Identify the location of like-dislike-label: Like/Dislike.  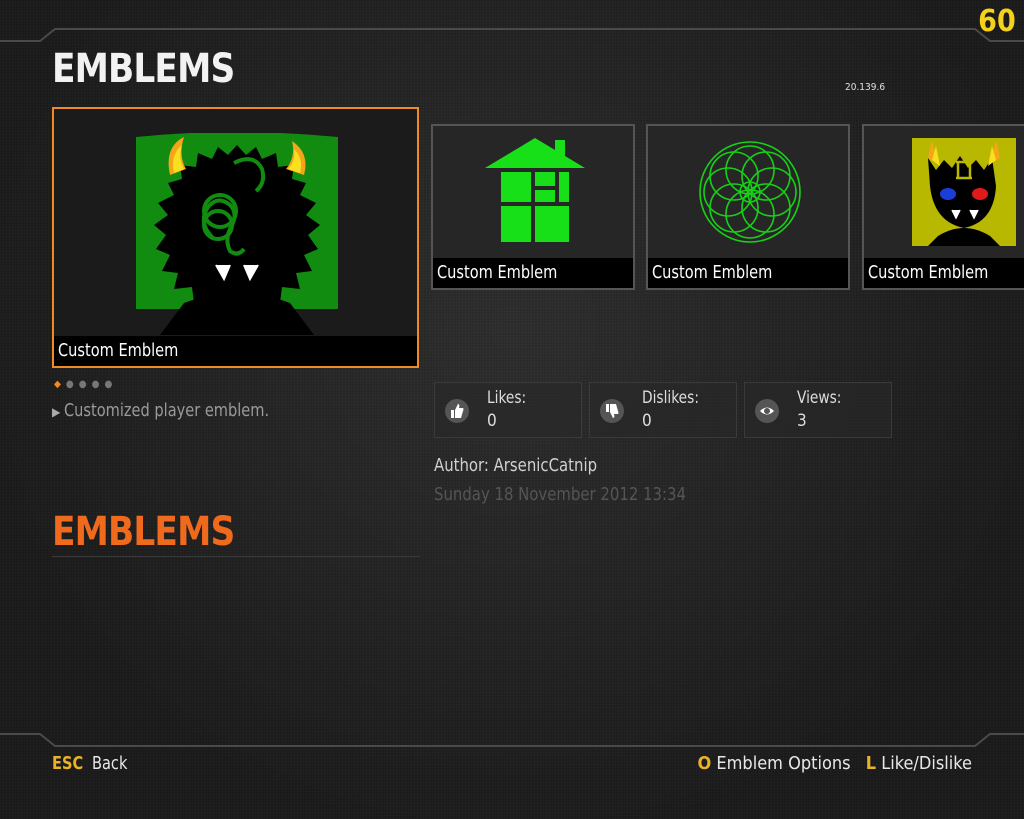
(926, 763).